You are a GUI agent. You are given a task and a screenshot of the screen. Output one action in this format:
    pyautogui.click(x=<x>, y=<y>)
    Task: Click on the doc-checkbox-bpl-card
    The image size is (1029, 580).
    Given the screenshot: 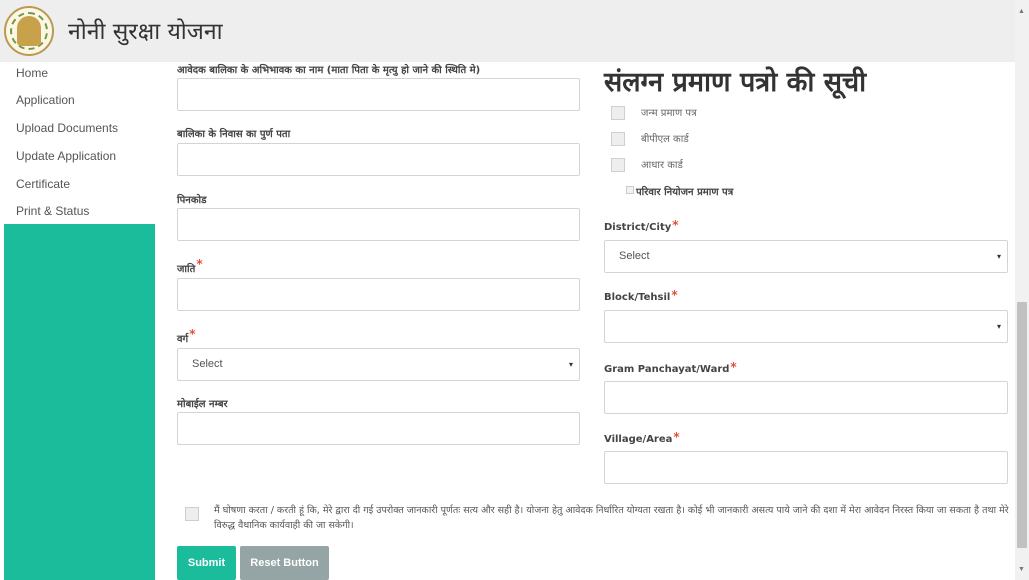 What is the action you would take?
    pyautogui.click(x=618, y=139)
    